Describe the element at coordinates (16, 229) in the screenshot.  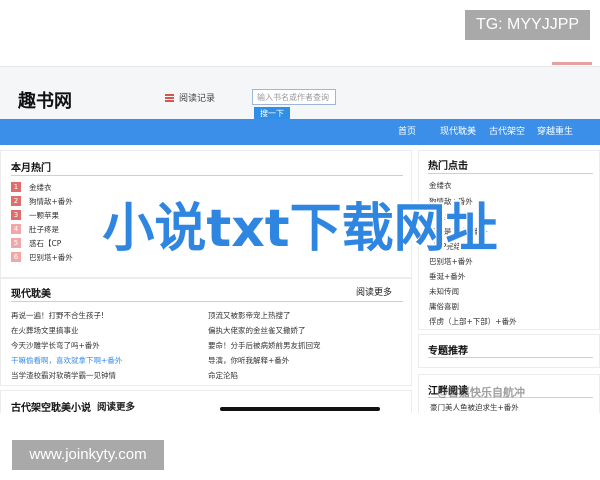
I see `rank-badge: 4` at that location.